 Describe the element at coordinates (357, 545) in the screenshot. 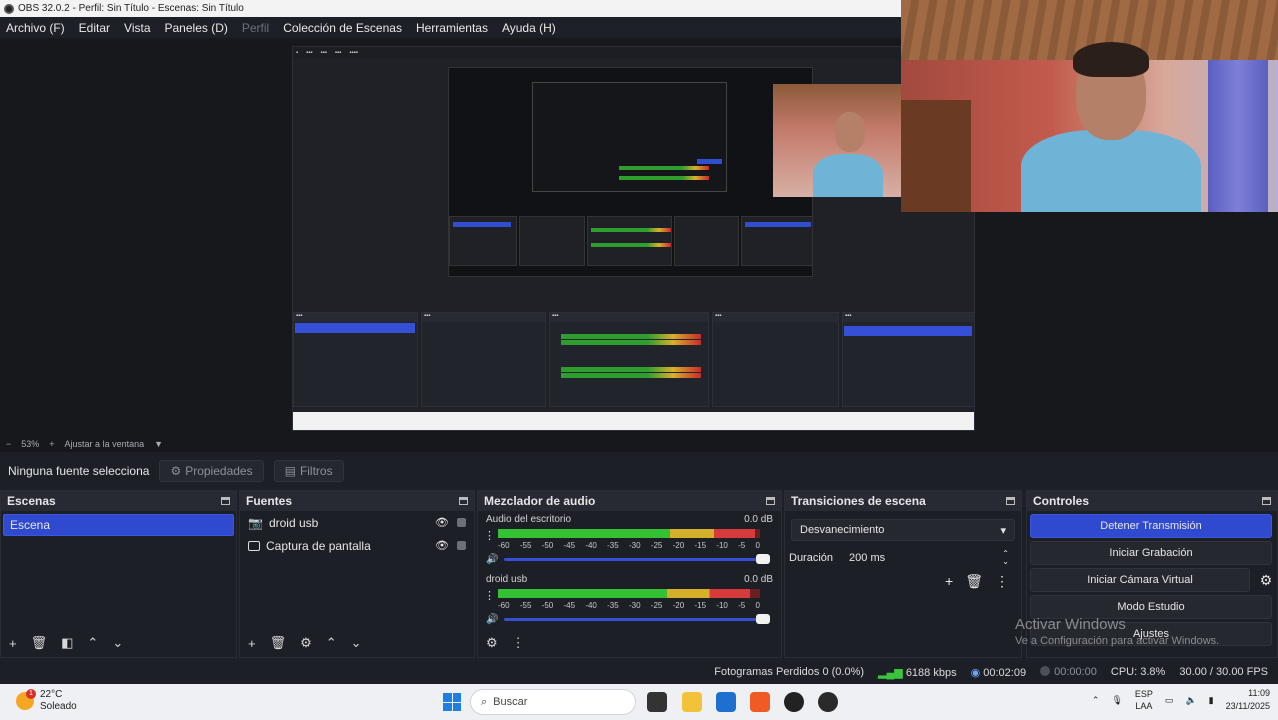

I see `source-item: Captura de pantalla 👁` at that location.